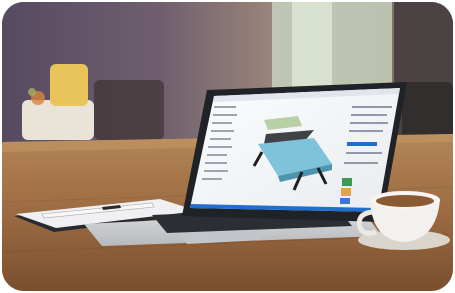  Describe the element at coordinates (129, 110) in the screenshot. I see `chair-icon` at that location.